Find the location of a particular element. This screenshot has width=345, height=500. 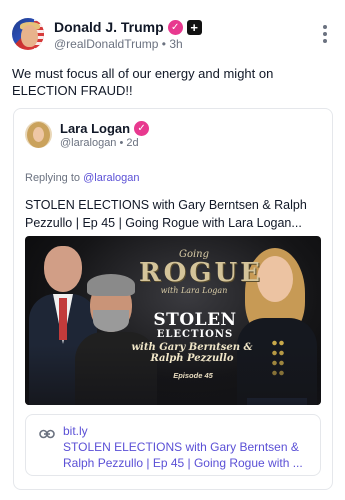

quote-author-avatar is located at coordinates (38, 134).